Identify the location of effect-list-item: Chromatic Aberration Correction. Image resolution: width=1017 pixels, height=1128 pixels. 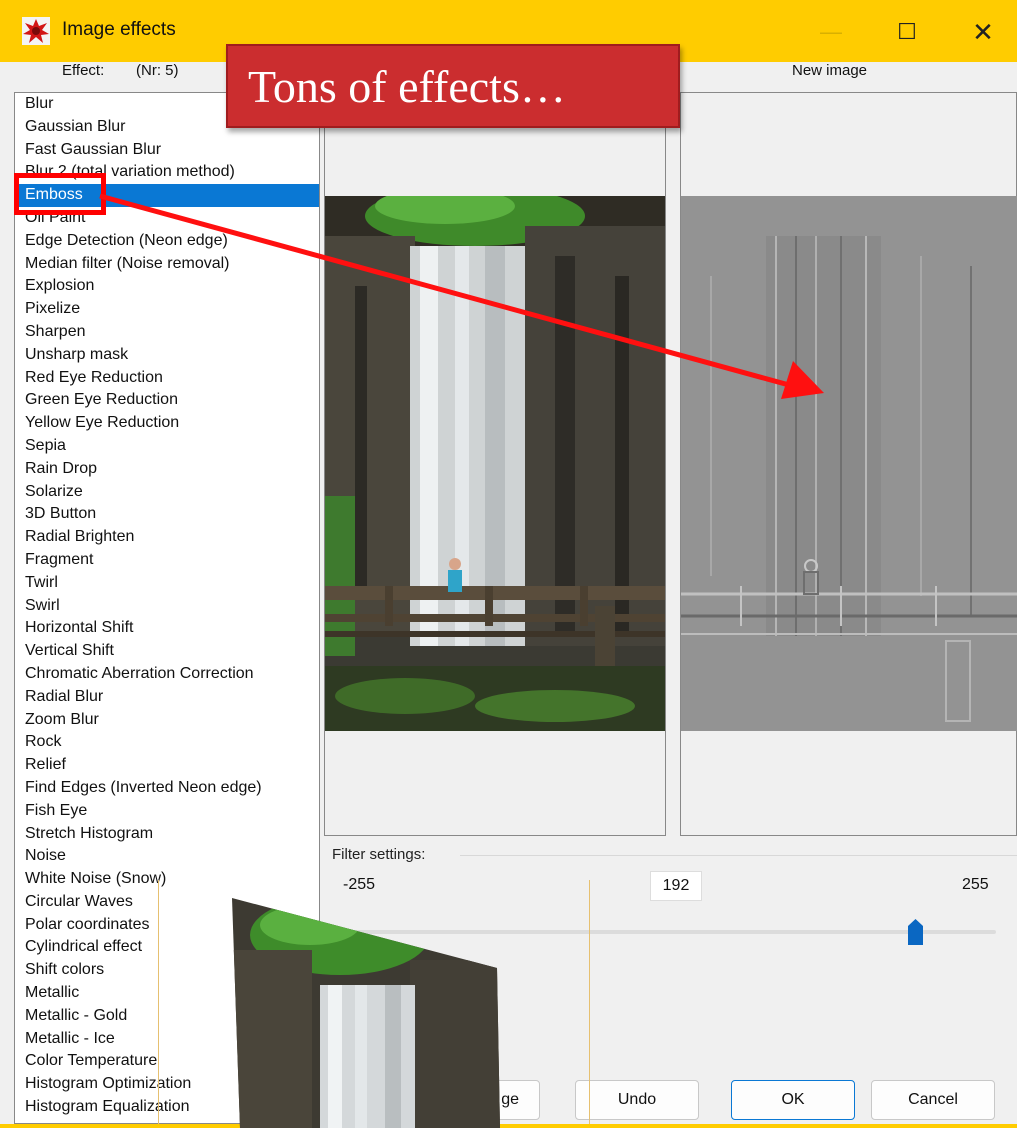
(167, 674).